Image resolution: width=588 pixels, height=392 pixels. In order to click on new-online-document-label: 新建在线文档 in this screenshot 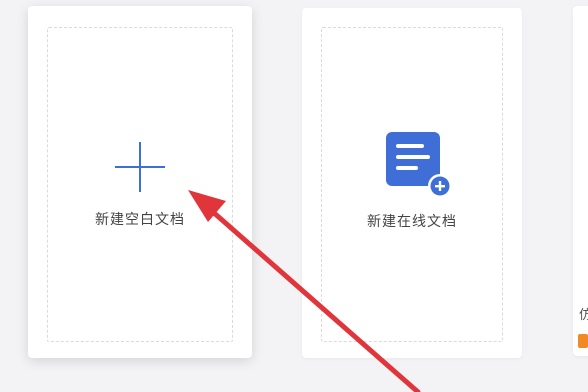, I will do `click(412, 222)`.